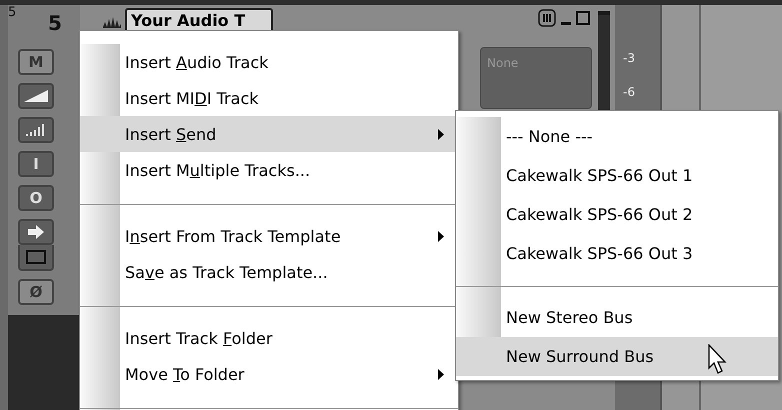 The height and width of the screenshot is (410, 782). I want to click on menu-item: New Stereo Bus, so click(617, 317).